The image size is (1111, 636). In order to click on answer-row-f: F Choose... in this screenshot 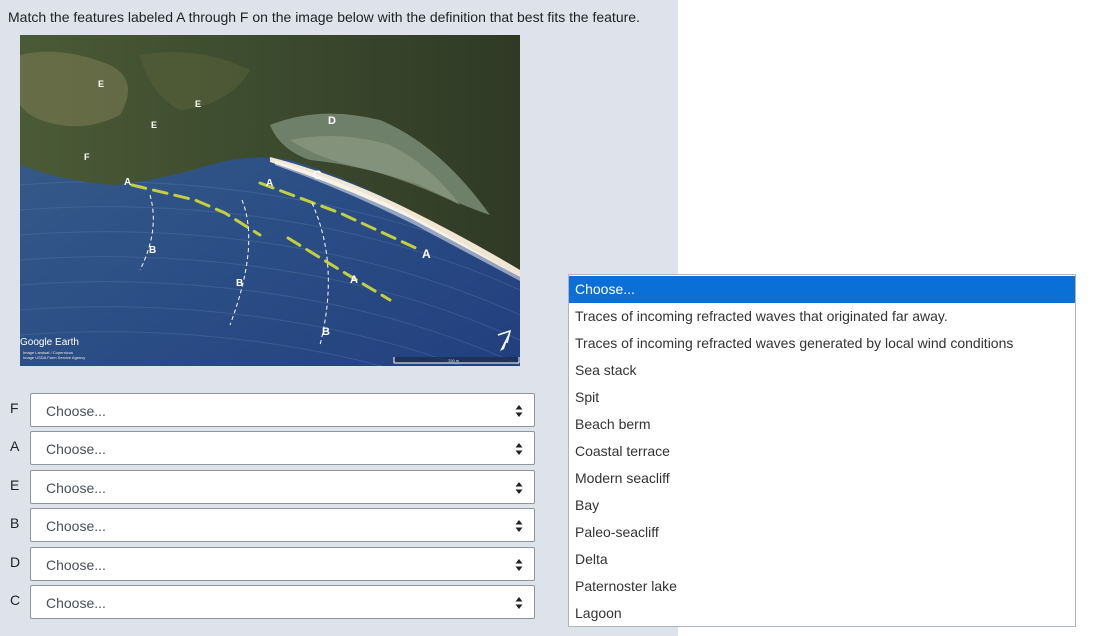, I will do `click(270, 410)`.